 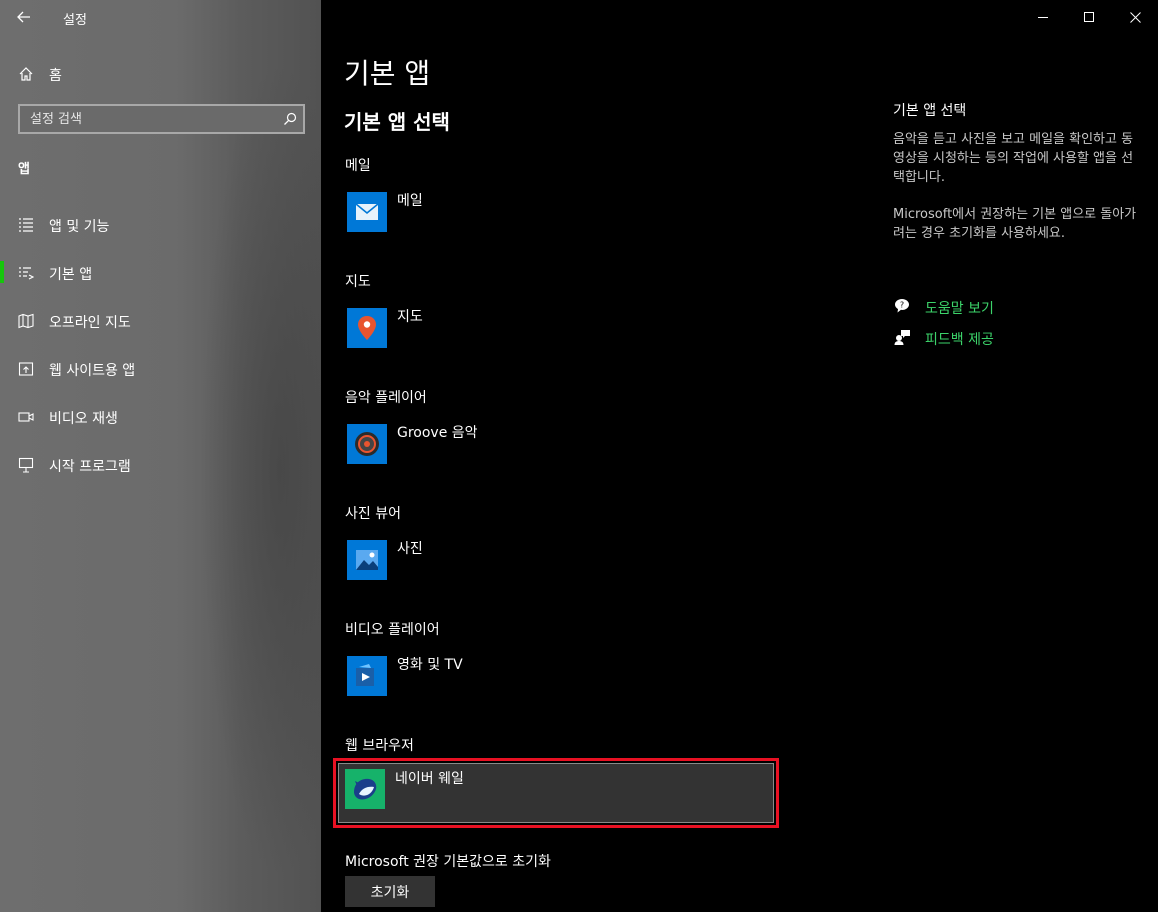 I want to click on sidebar-item-default-apps: 기본 앱, so click(x=160, y=280).